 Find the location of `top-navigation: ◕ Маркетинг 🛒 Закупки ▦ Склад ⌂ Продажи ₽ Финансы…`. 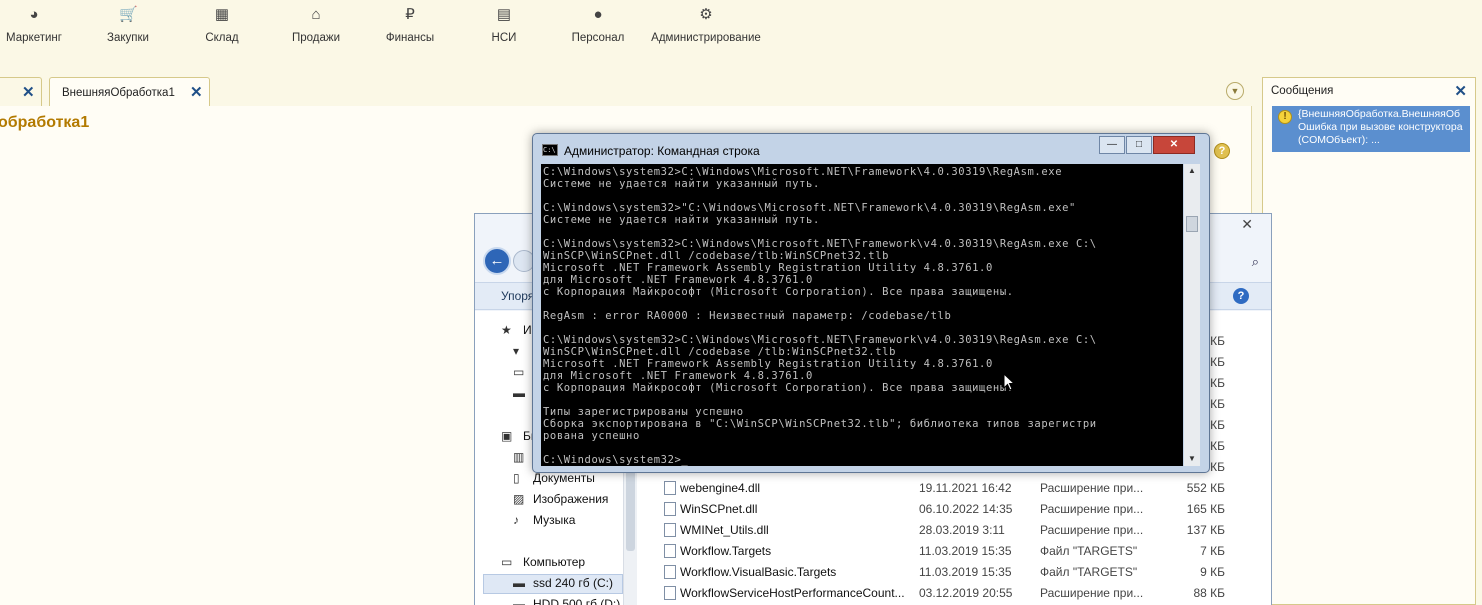

top-navigation: ◕ Маркетинг 🛒 Закупки ▦ Склад ⌂ Продажи ₽ Финансы… is located at coordinates (741, 35).